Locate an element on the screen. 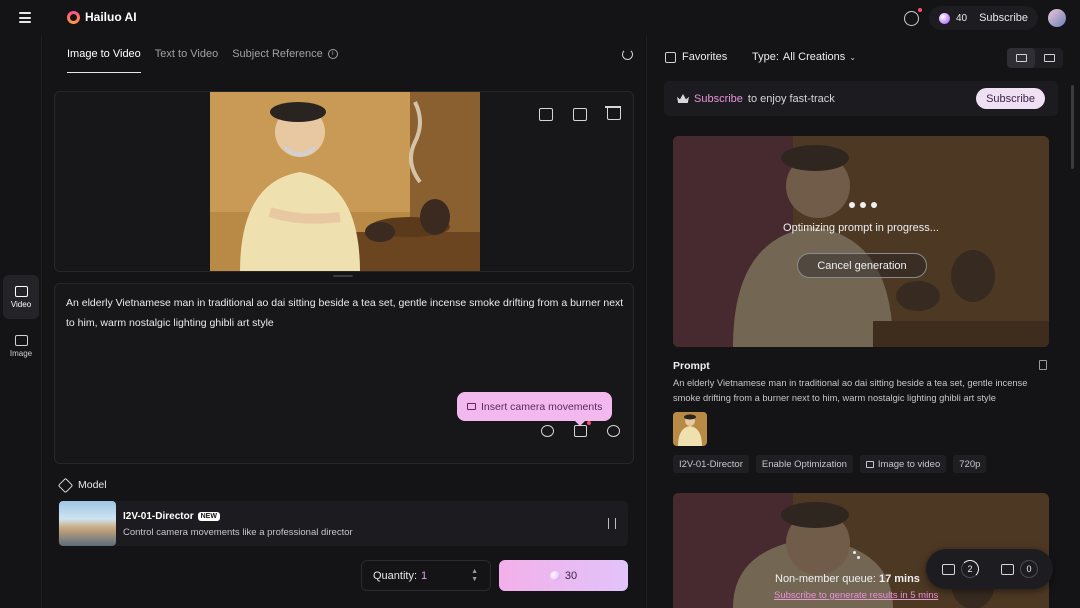 This screenshot has height=608, width=1080. queue-prefix: Non-member queue: is located at coordinates (827, 579).